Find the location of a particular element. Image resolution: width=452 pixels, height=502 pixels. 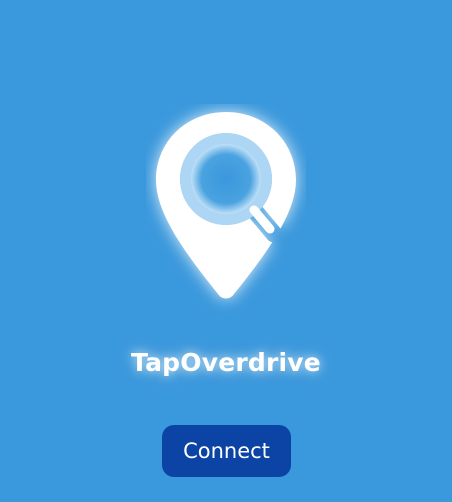

connect-button: Connect is located at coordinates (226, 451).